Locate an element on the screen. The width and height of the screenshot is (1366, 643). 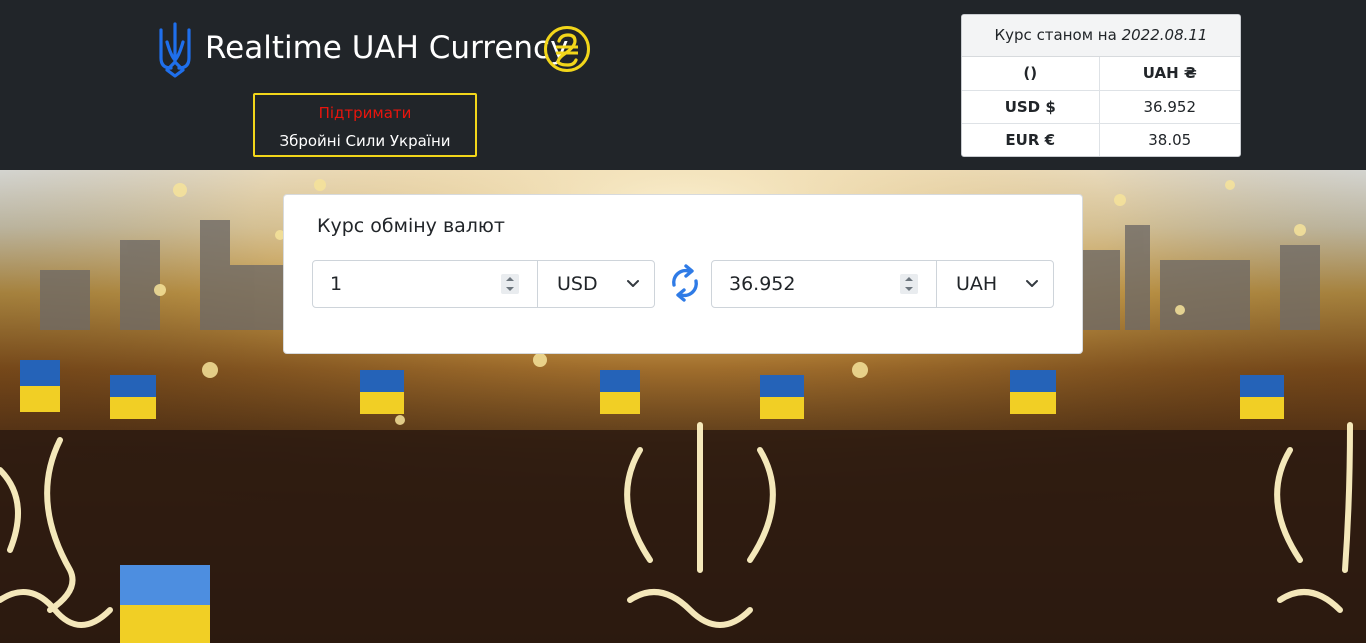
to-currency-value: UAH is located at coordinates (977, 284).